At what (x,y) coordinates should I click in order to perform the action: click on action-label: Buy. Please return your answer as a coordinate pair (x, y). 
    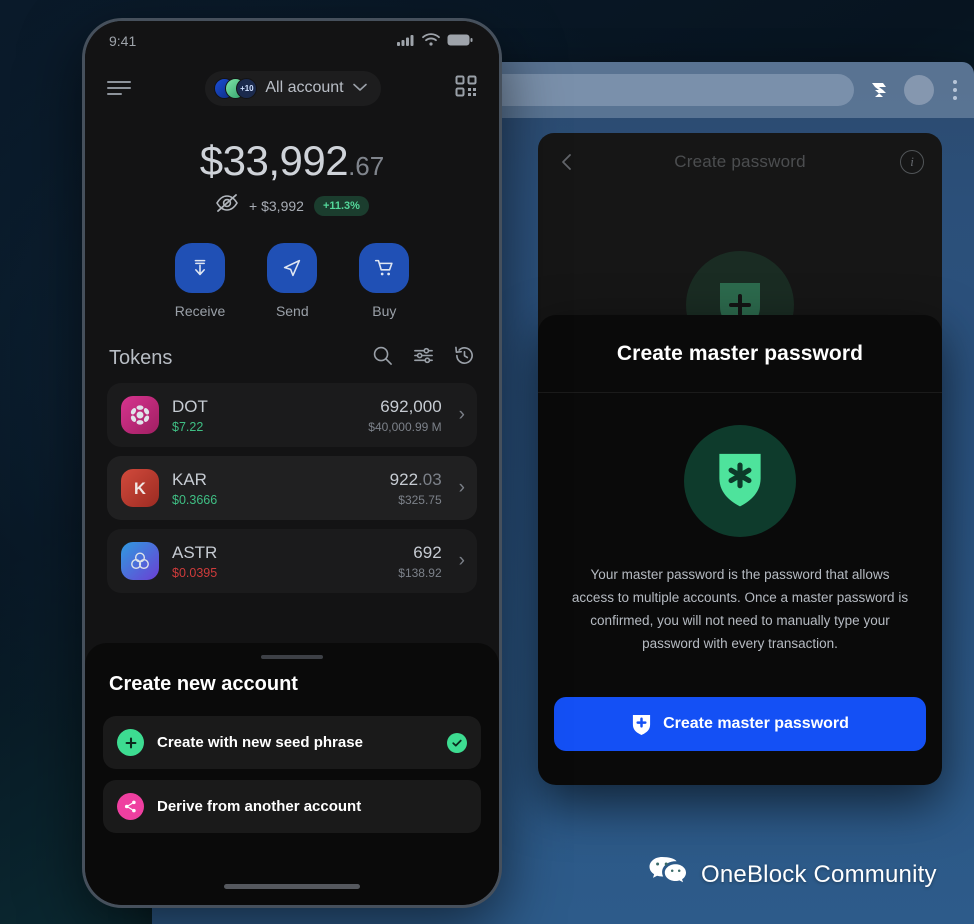
    Looking at the image, I should click on (384, 311).